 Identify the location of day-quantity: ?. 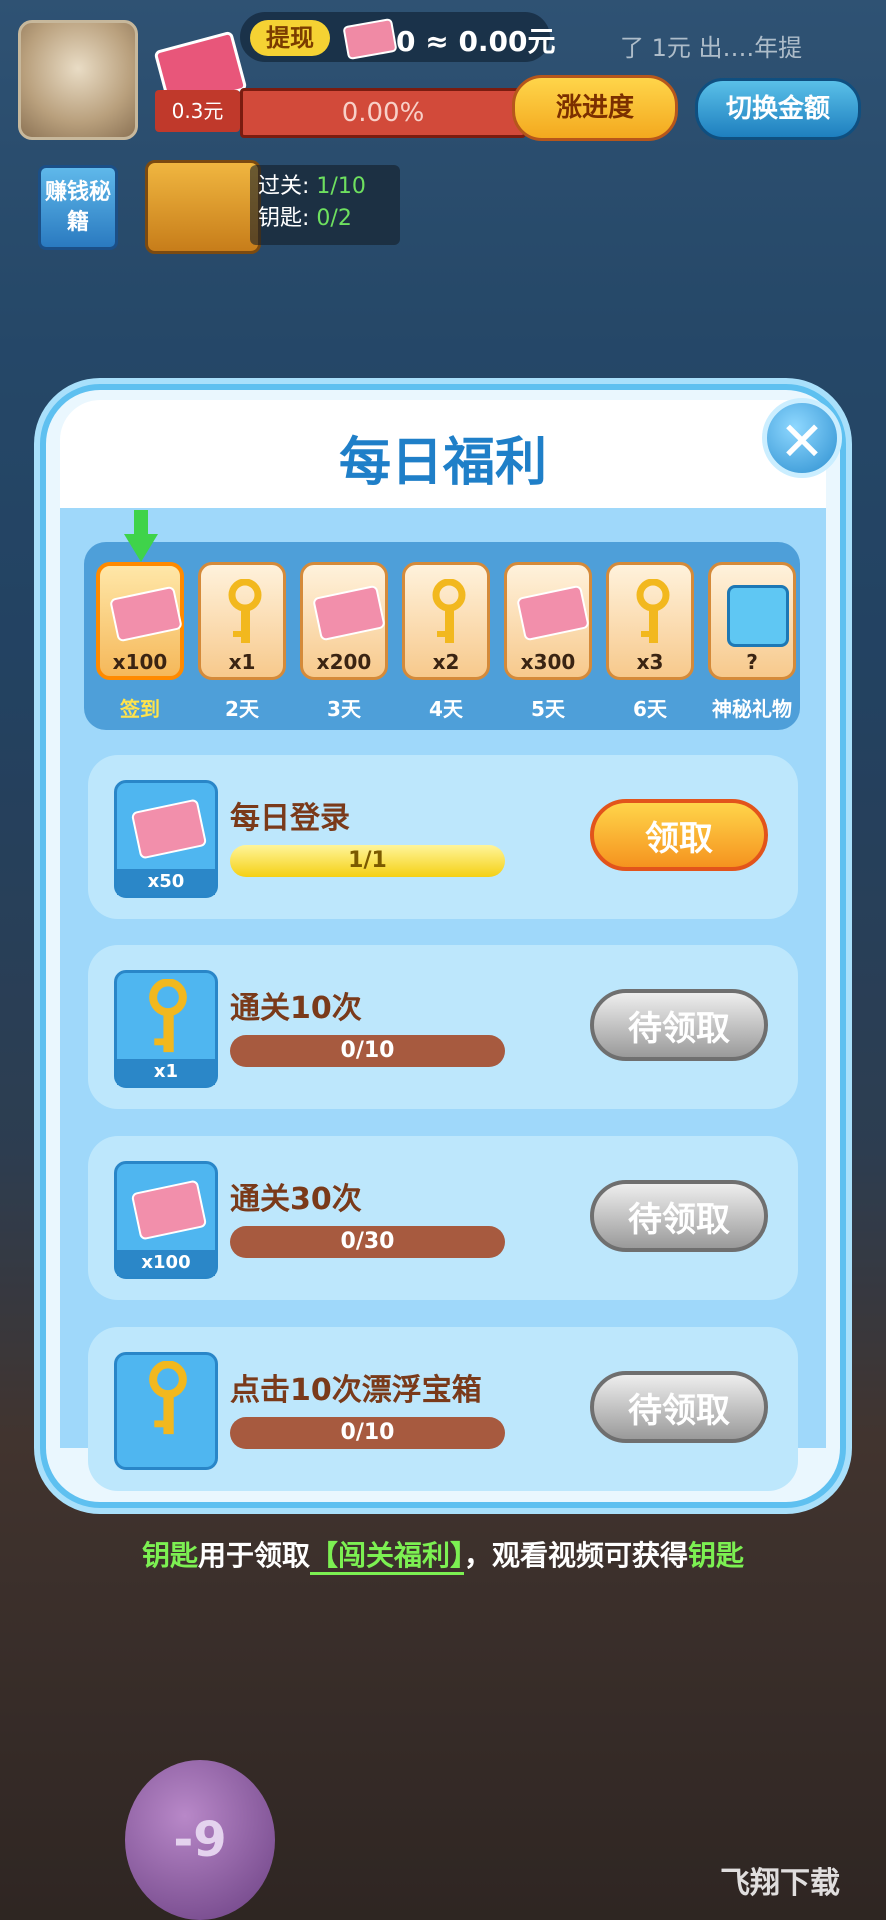
(752, 662).